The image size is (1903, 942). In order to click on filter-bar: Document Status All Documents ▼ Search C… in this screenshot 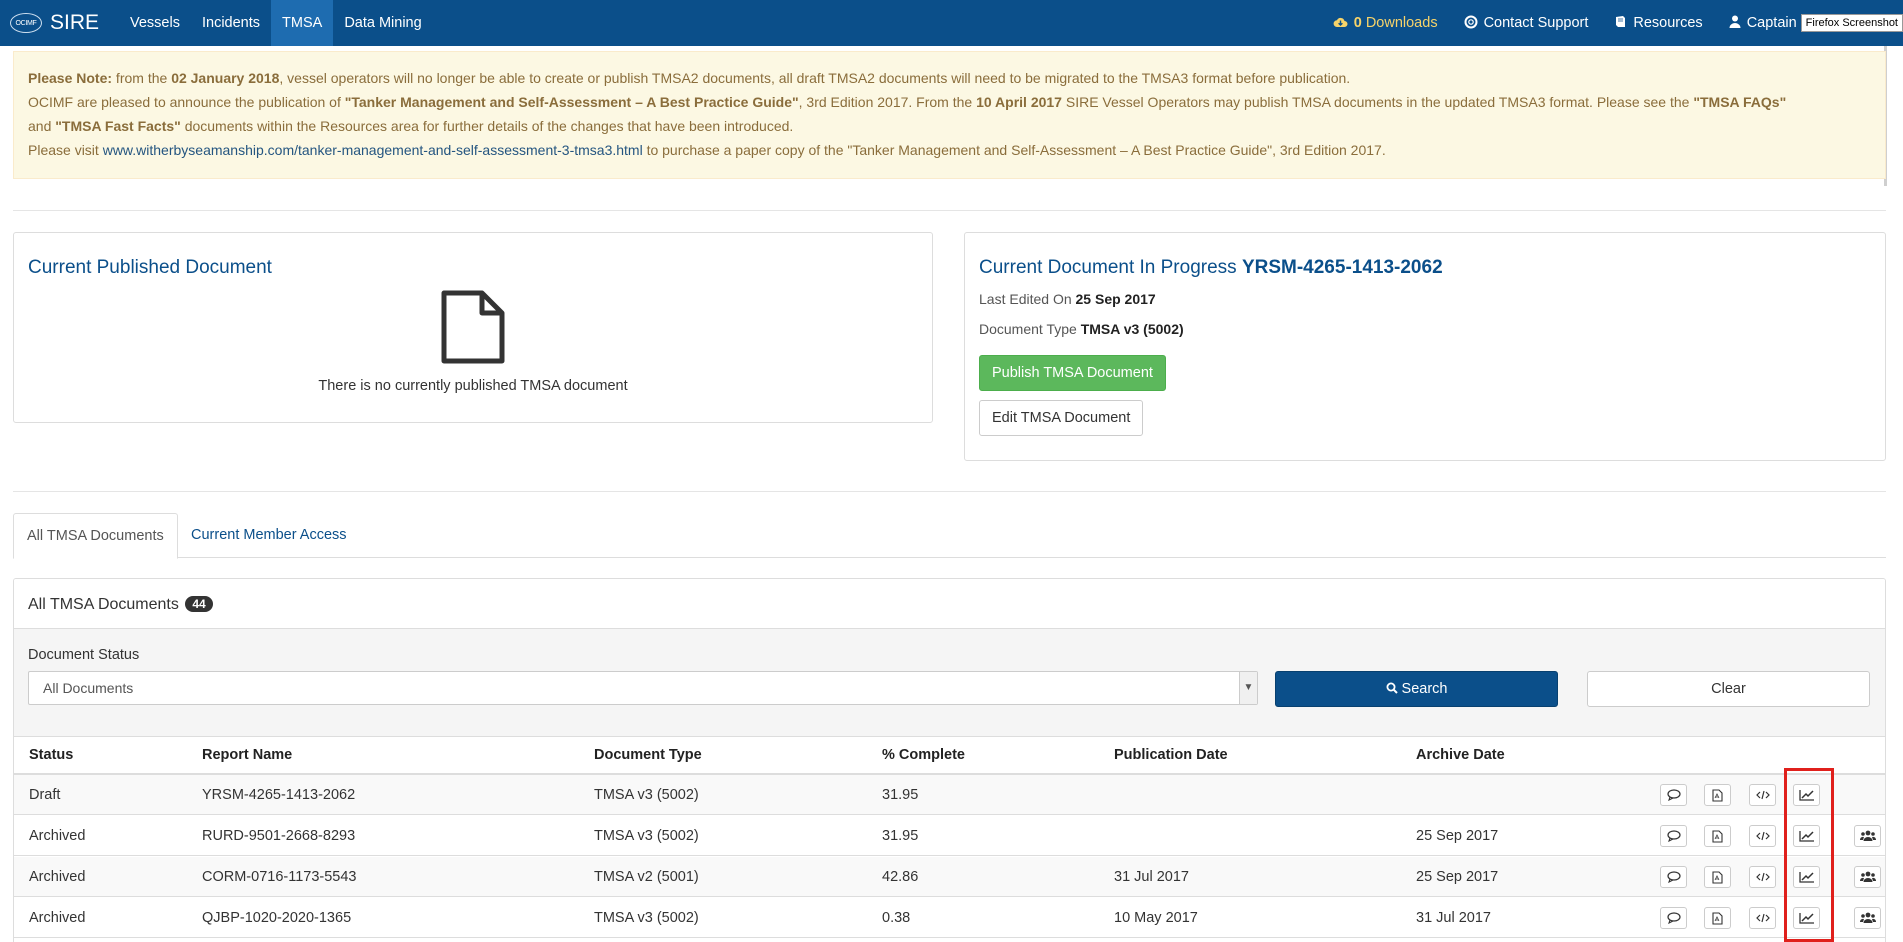, I will do `click(949, 683)`.